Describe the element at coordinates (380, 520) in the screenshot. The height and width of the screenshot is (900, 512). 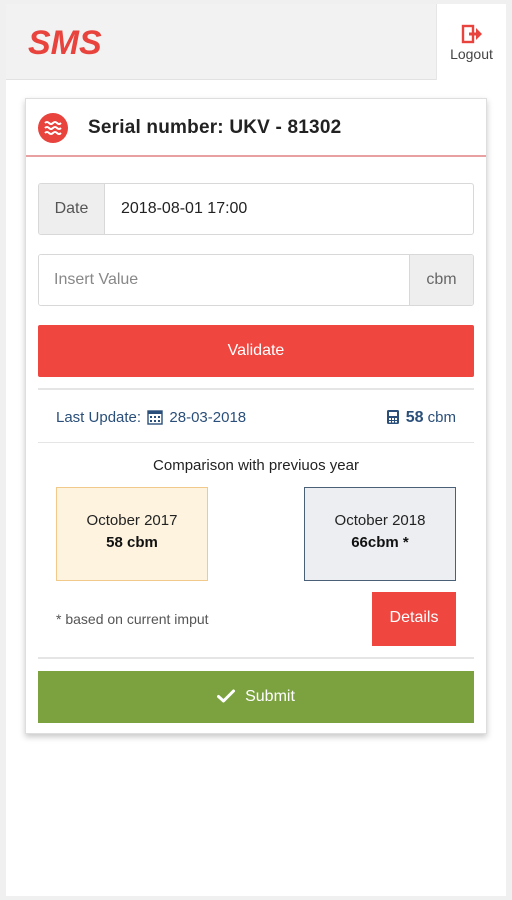
I see `current-month: October 2018` at that location.